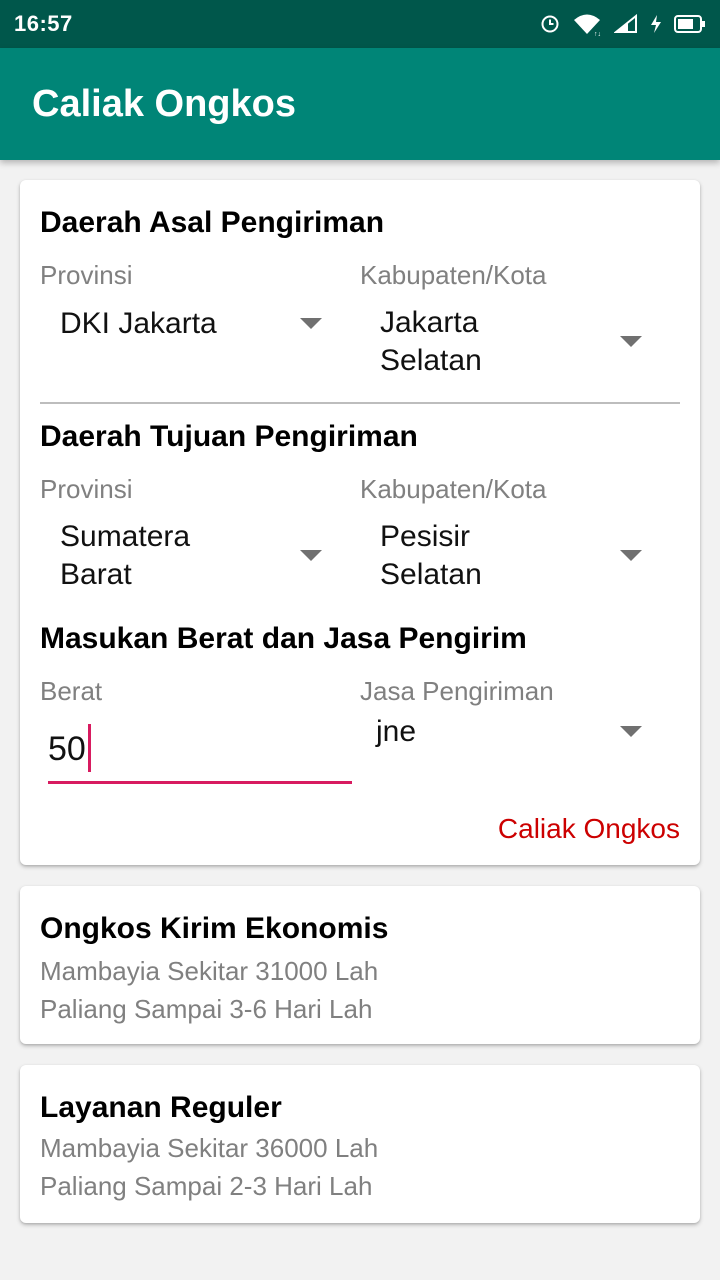 This screenshot has width=720, height=1280. Describe the element at coordinates (396, 731) in the screenshot. I see `courier-value: jne` at that location.